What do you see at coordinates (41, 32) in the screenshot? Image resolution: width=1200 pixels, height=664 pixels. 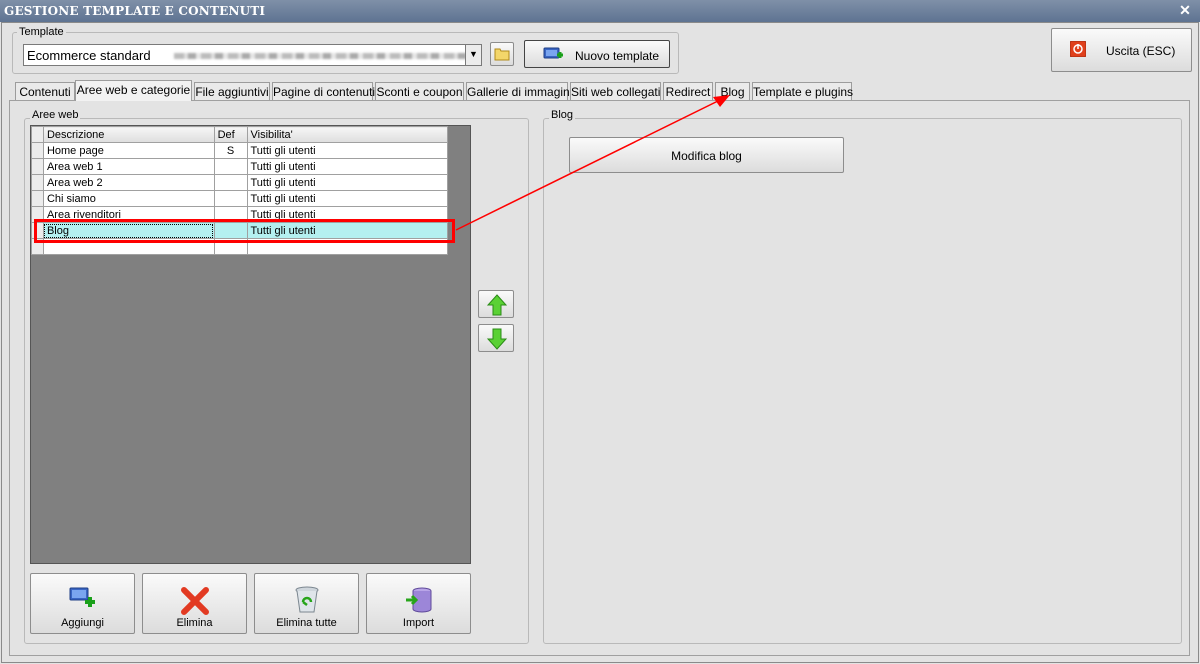 I see `template-group-label: Template` at bounding box center [41, 32].